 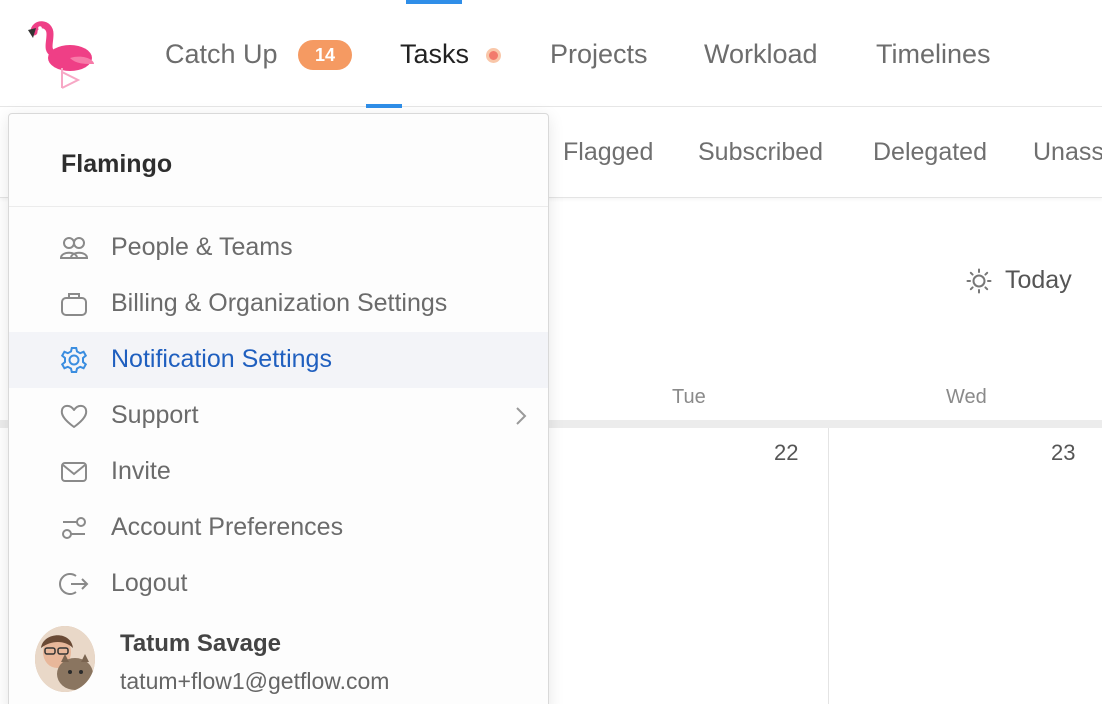 What do you see at coordinates (608, 152) in the screenshot?
I see `filter-tab-flagged: Flagged` at bounding box center [608, 152].